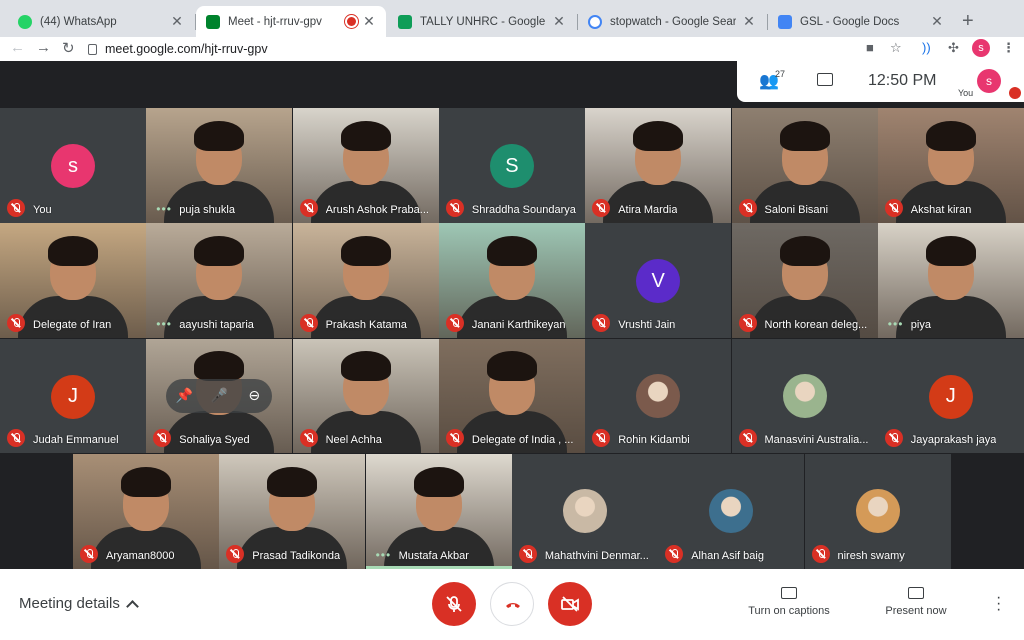 The image size is (1024, 640). I want to click on new-tab-icon: +, so click(968, 21).